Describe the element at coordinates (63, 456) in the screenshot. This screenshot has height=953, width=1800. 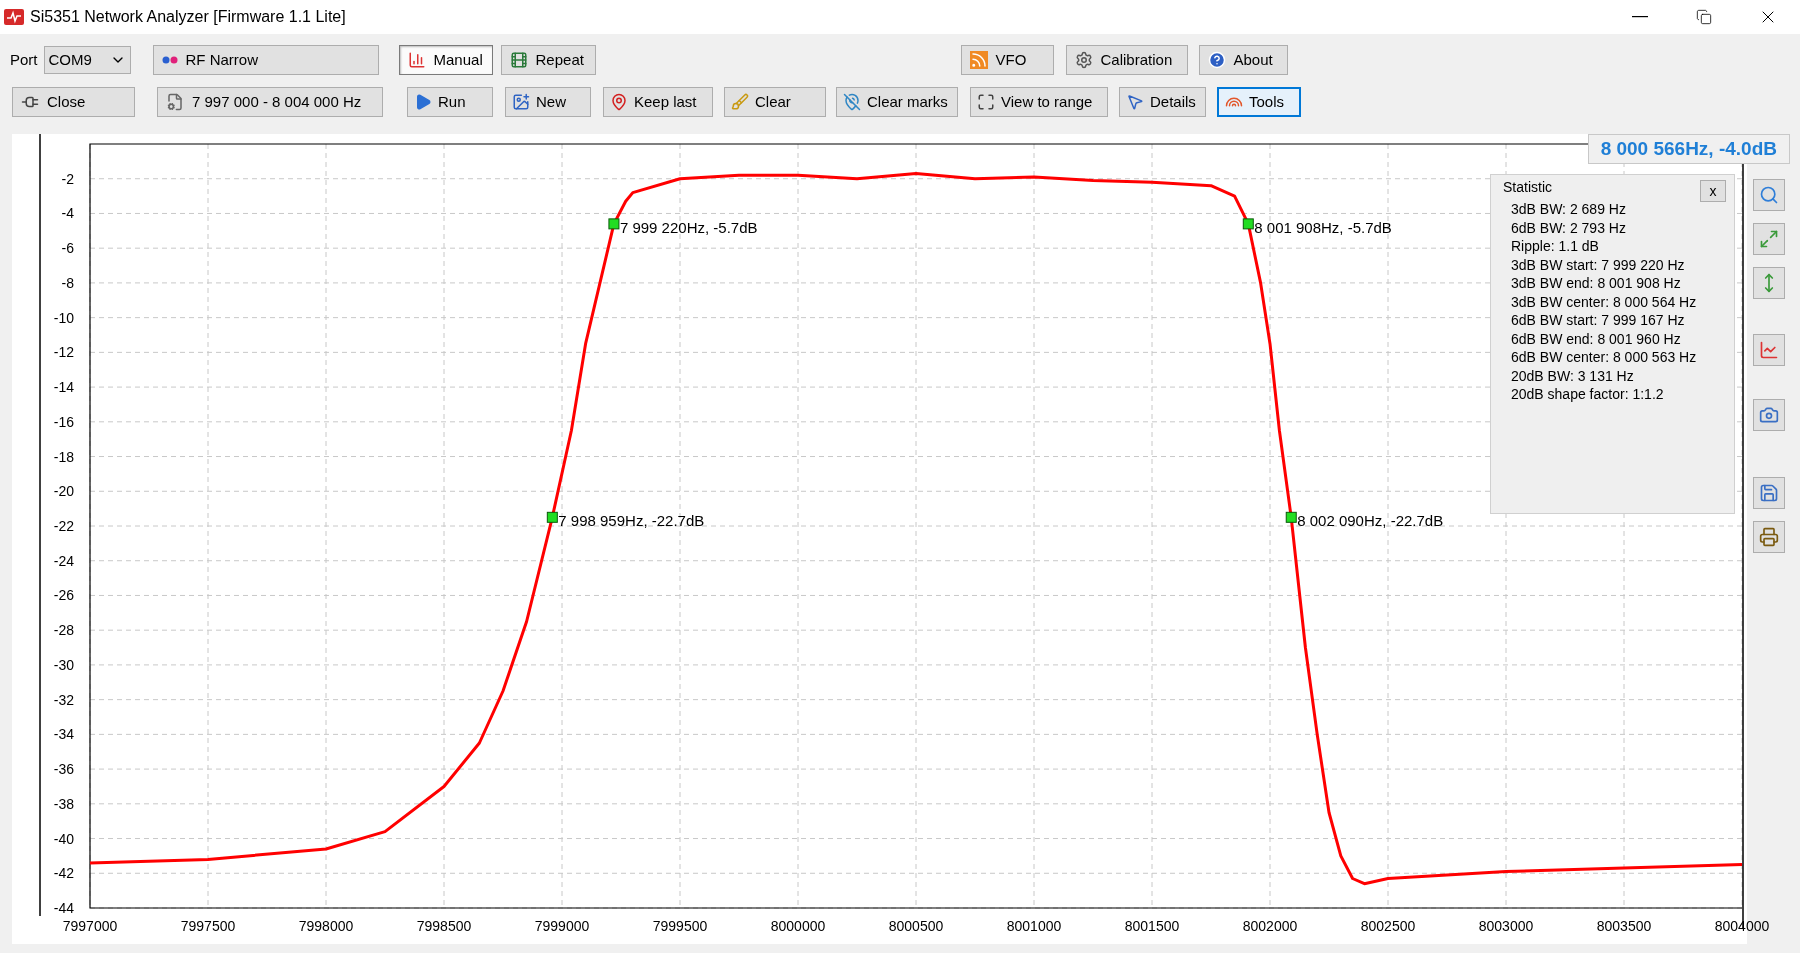
I see `axis-tick-label: -18` at that location.